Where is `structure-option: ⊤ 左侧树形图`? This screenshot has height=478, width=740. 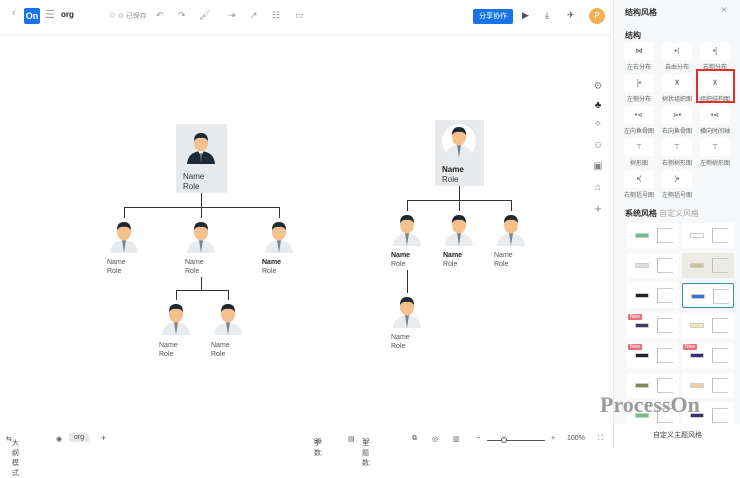 structure-option: ⊤ 左侧树形图 is located at coordinates (715, 153).